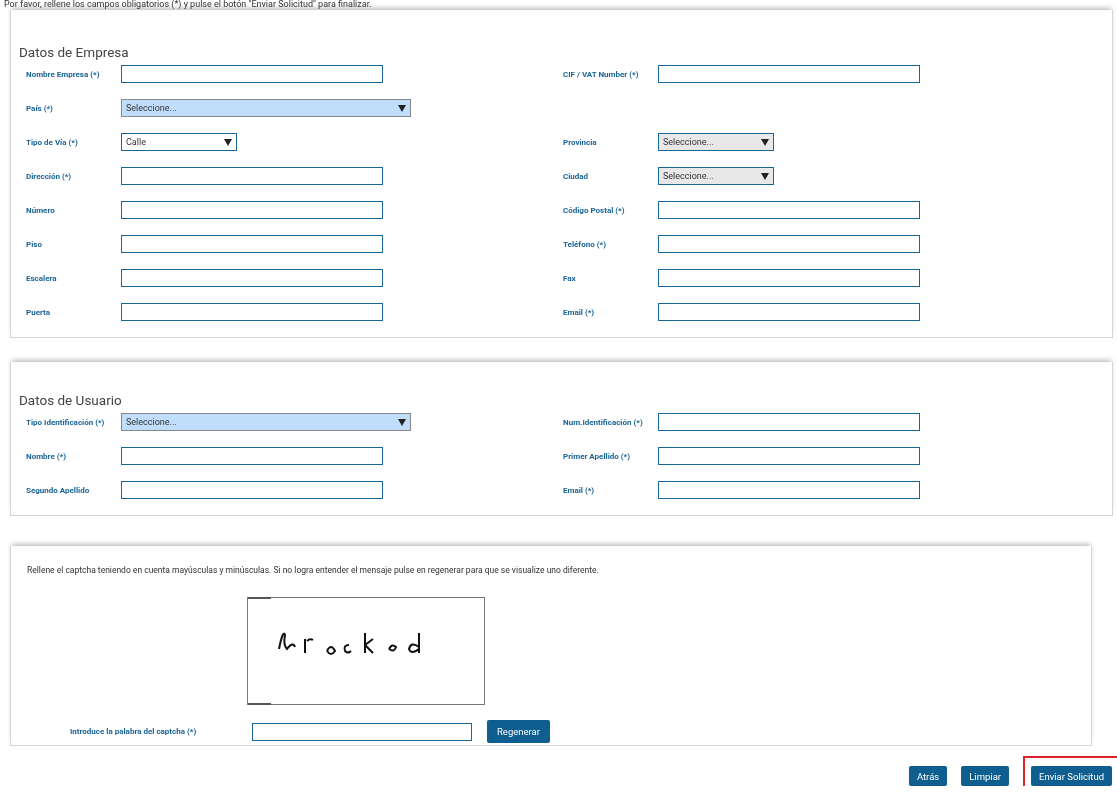 The height and width of the screenshot is (808, 1117). I want to click on field-label: Ciudad, so click(576, 176).